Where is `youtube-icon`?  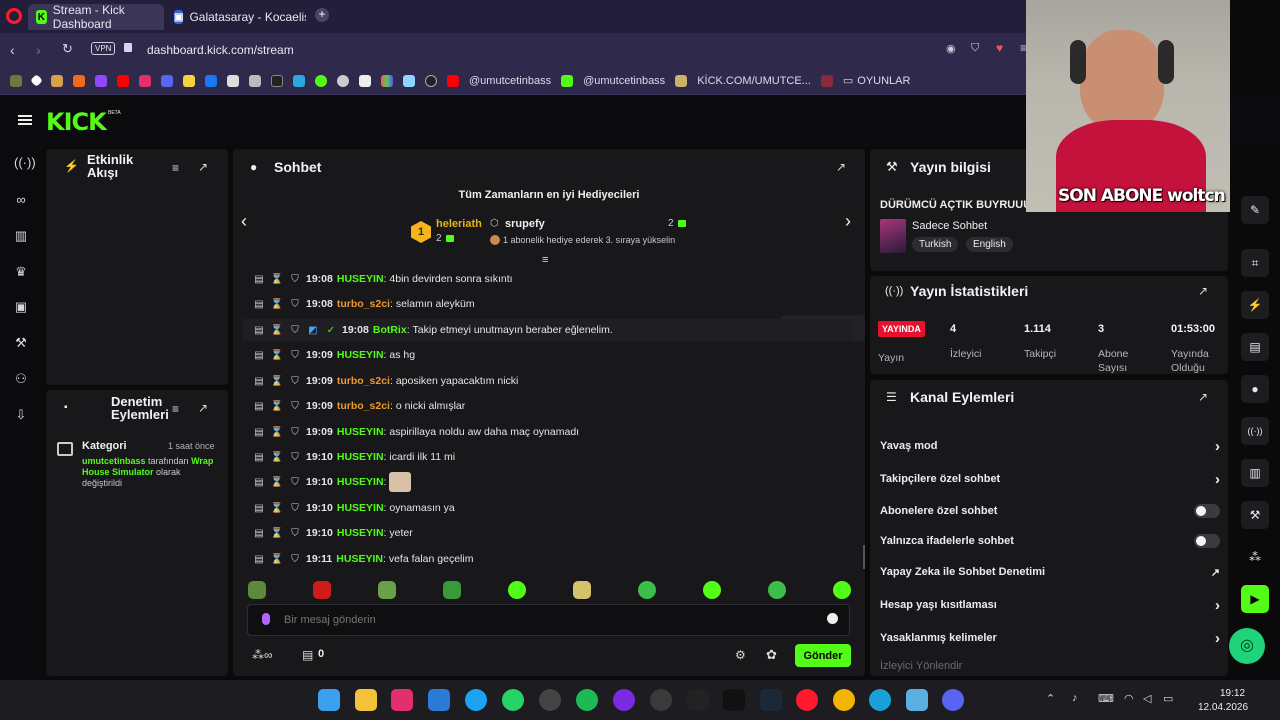
youtube-icon is located at coordinates (123, 80).